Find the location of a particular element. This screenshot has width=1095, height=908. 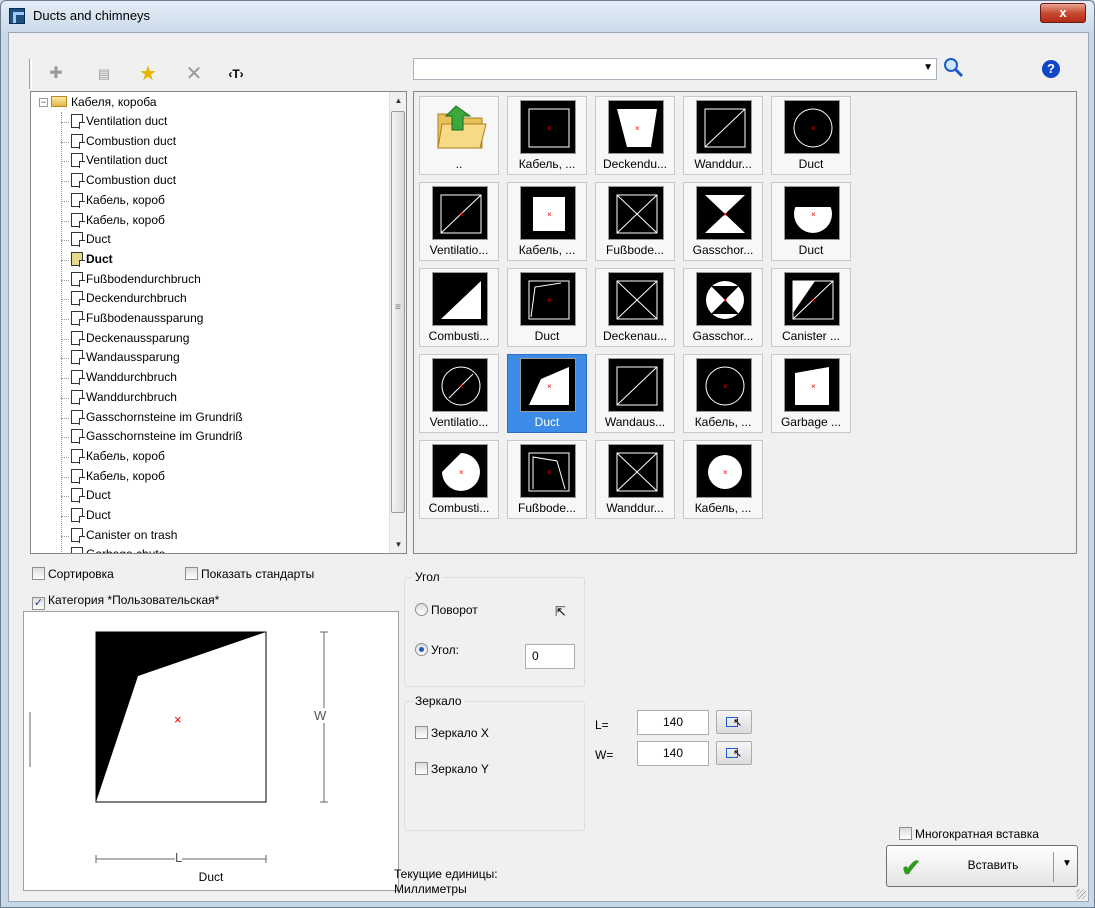

mirror-x-checkbox-box is located at coordinates (421, 732).